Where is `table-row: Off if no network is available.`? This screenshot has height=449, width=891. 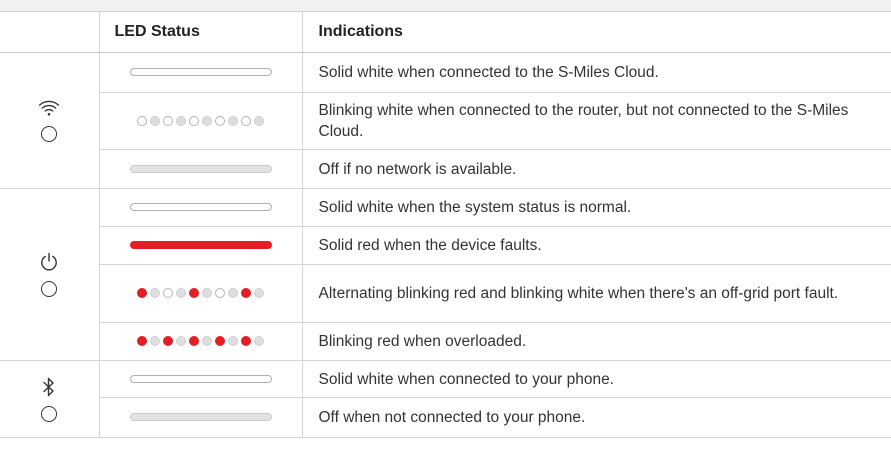
table-row: Off if no network is available. is located at coordinates (445, 169).